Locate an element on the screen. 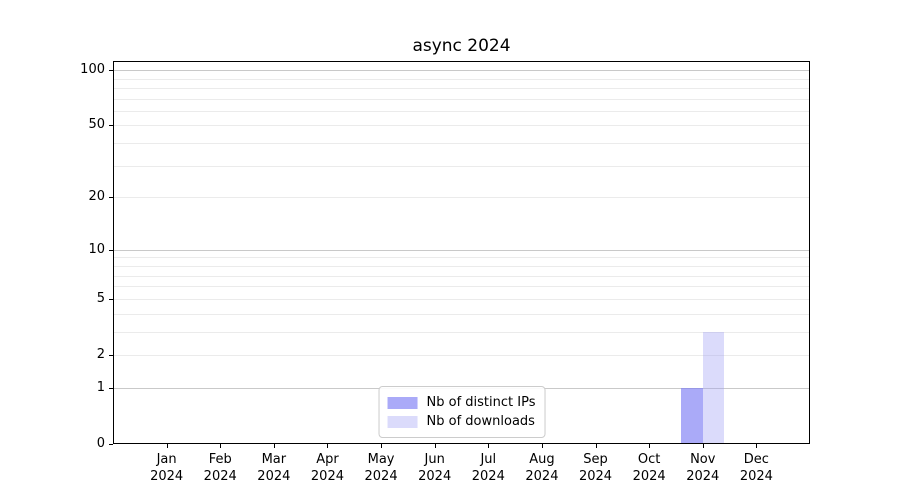 This screenshot has width=900, height=500. y-tick-label: 2 is located at coordinates (100, 354).